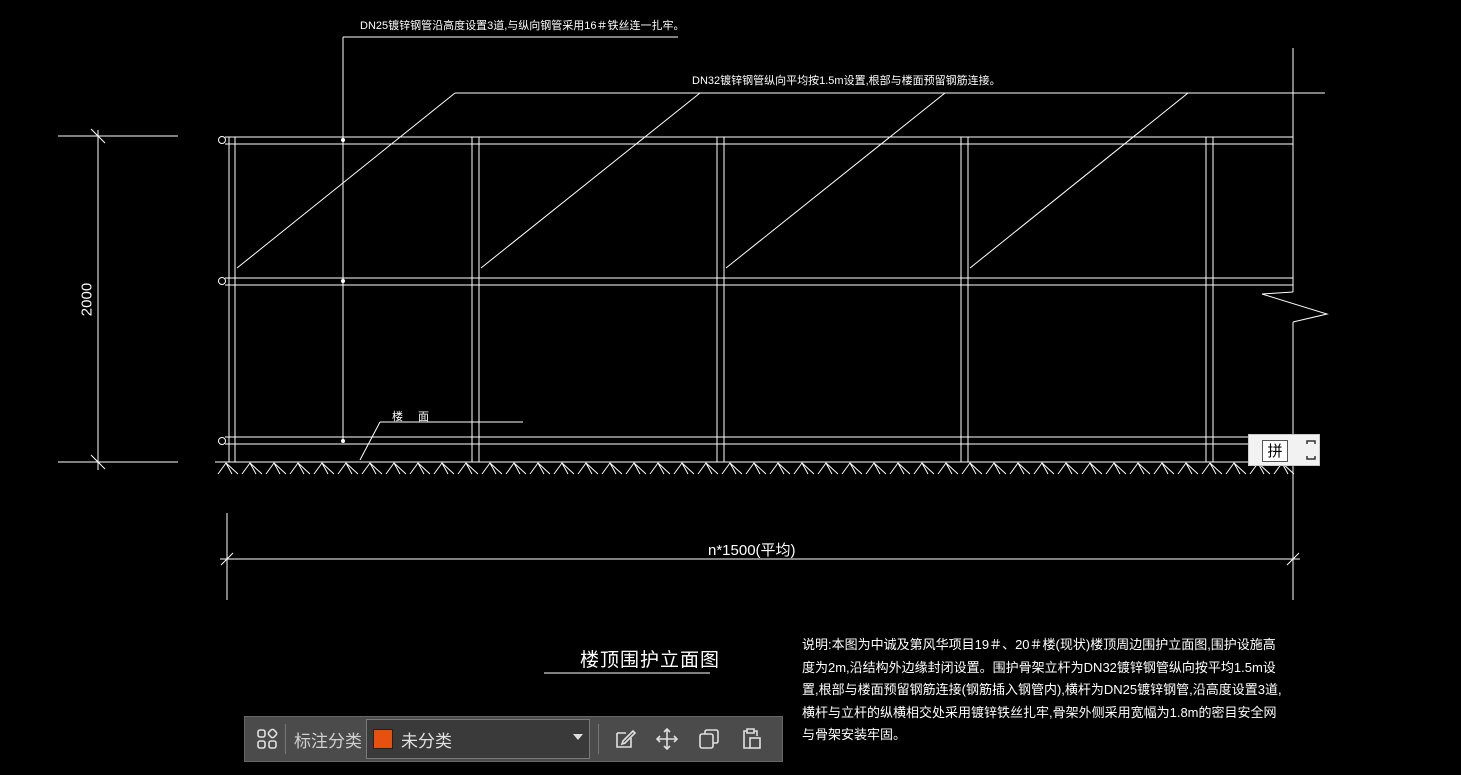  What do you see at coordinates (370, 441) in the screenshot?
I see `floor-leader-diag` at bounding box center [370, 441].